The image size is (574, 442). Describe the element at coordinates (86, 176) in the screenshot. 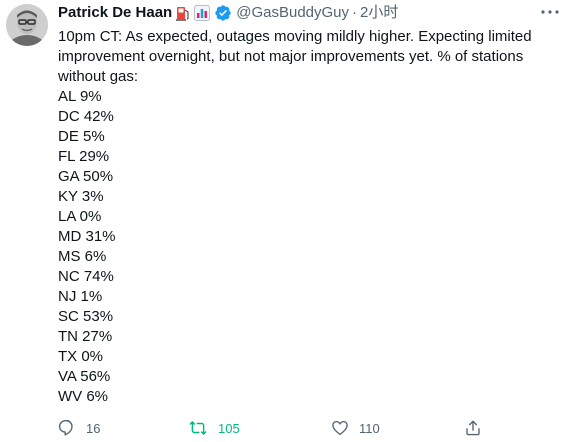

I see `list-item: GA 50%` at that location.